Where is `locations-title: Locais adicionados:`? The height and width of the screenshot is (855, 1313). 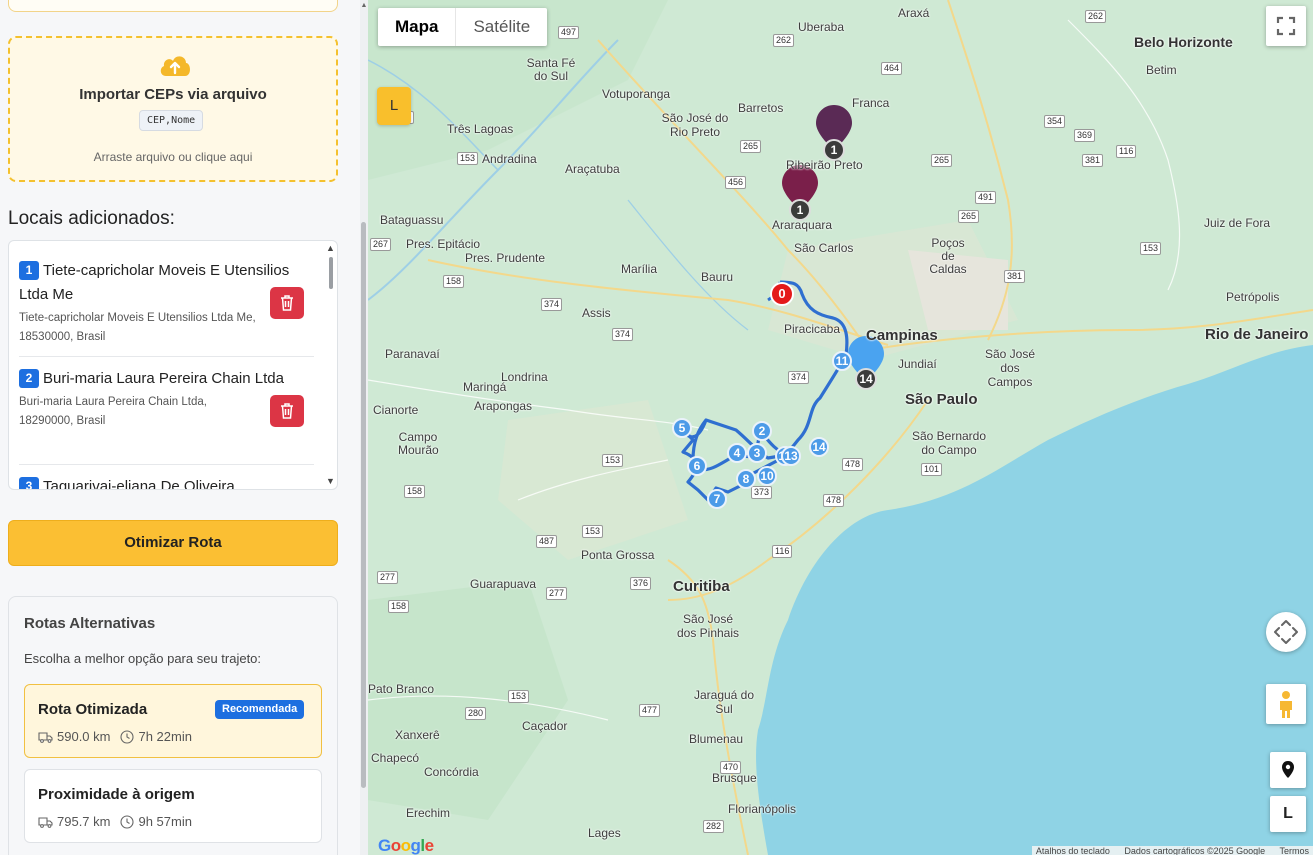
locations-title: Locais adicionados: is located at coordinates (91, 218).